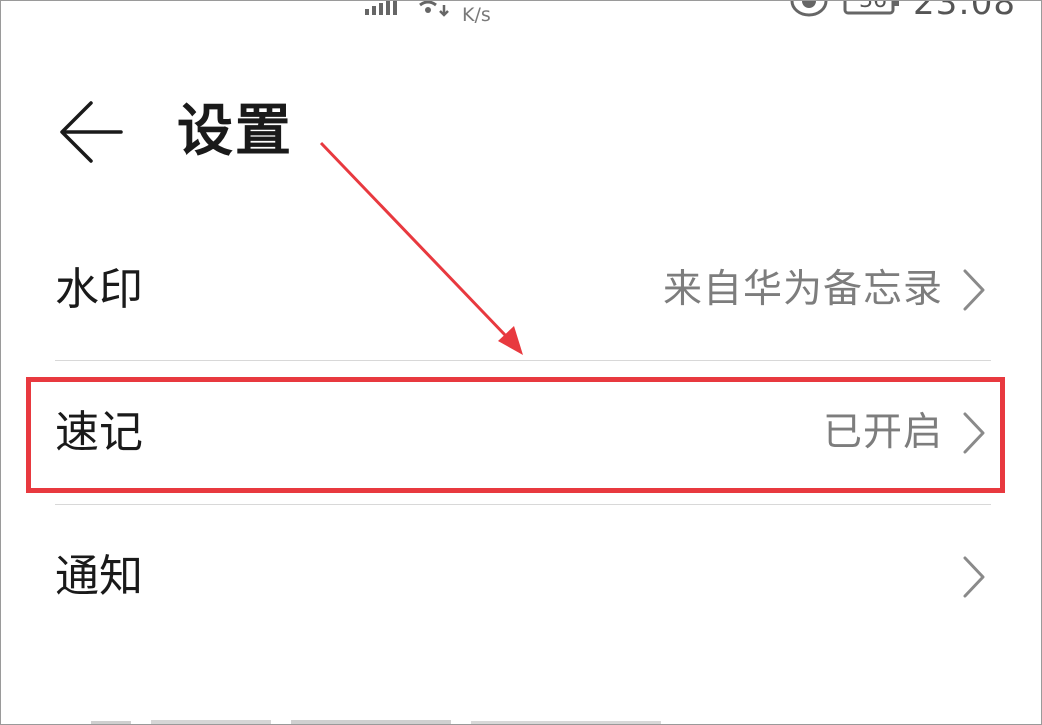 This screenshot has height=725, width=1042. Describe the element at coordinates (99, 432) in the screenshot. I see `settings-item-label: 速记` at that location.